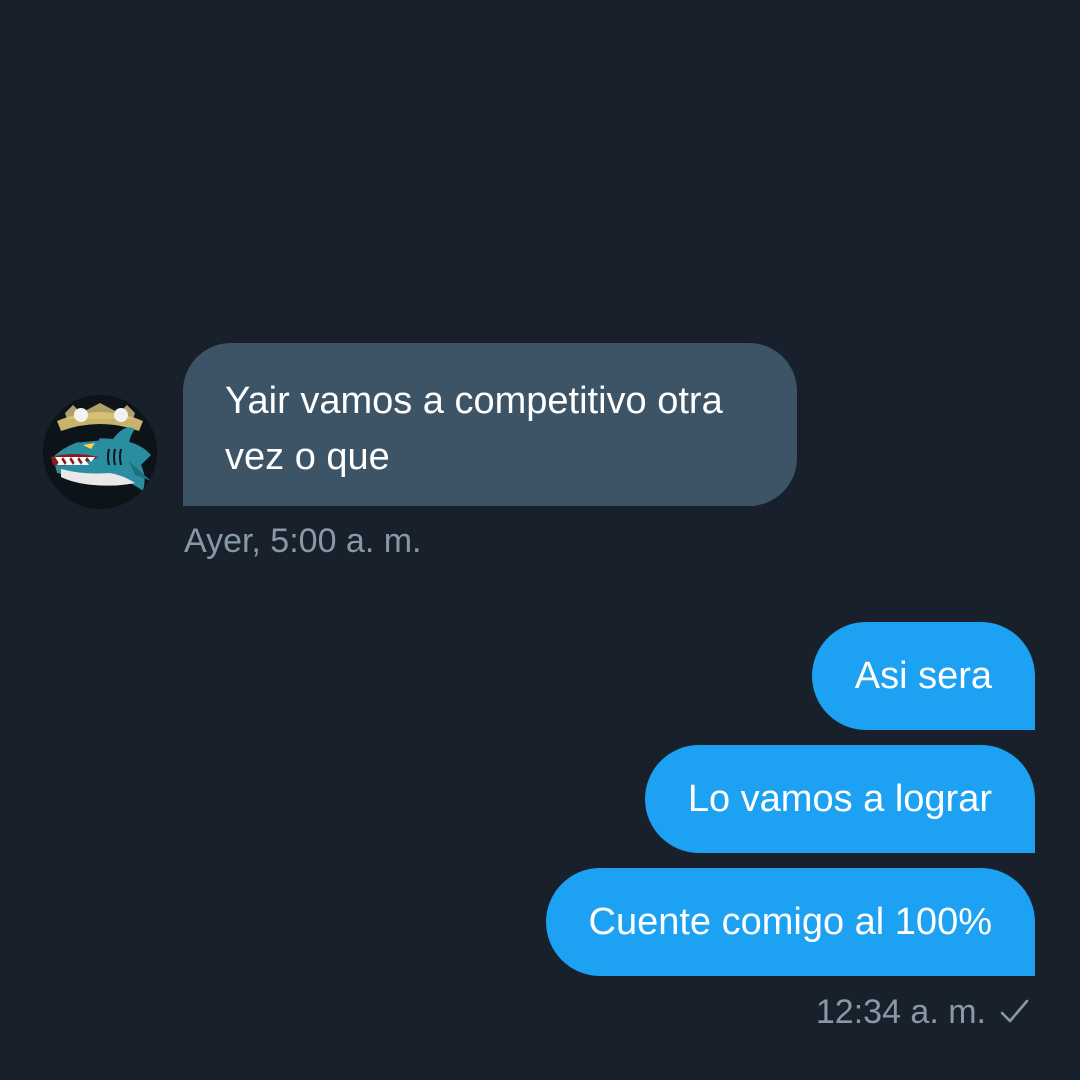  I want to click on incoming-timestamp: Ayer, 5:00 a. m., so click(303, 541).